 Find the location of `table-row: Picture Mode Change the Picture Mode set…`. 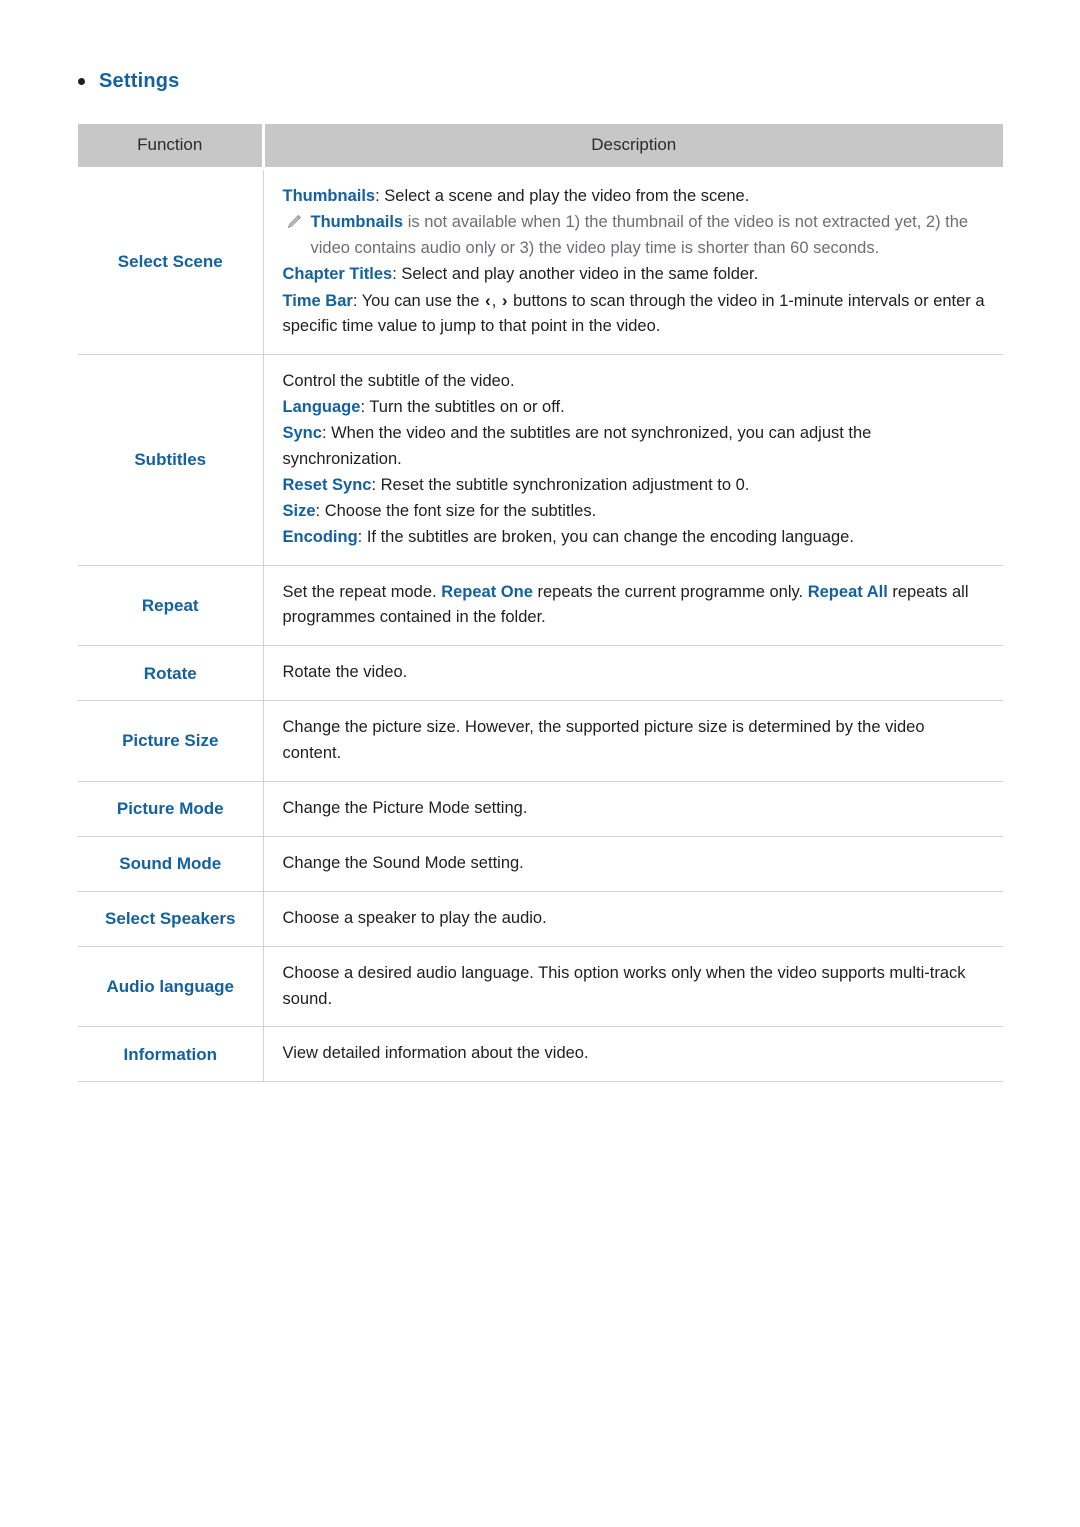

table-row: Picture Mode Change the Picture Mode set… is located at coordinates (540, 809).